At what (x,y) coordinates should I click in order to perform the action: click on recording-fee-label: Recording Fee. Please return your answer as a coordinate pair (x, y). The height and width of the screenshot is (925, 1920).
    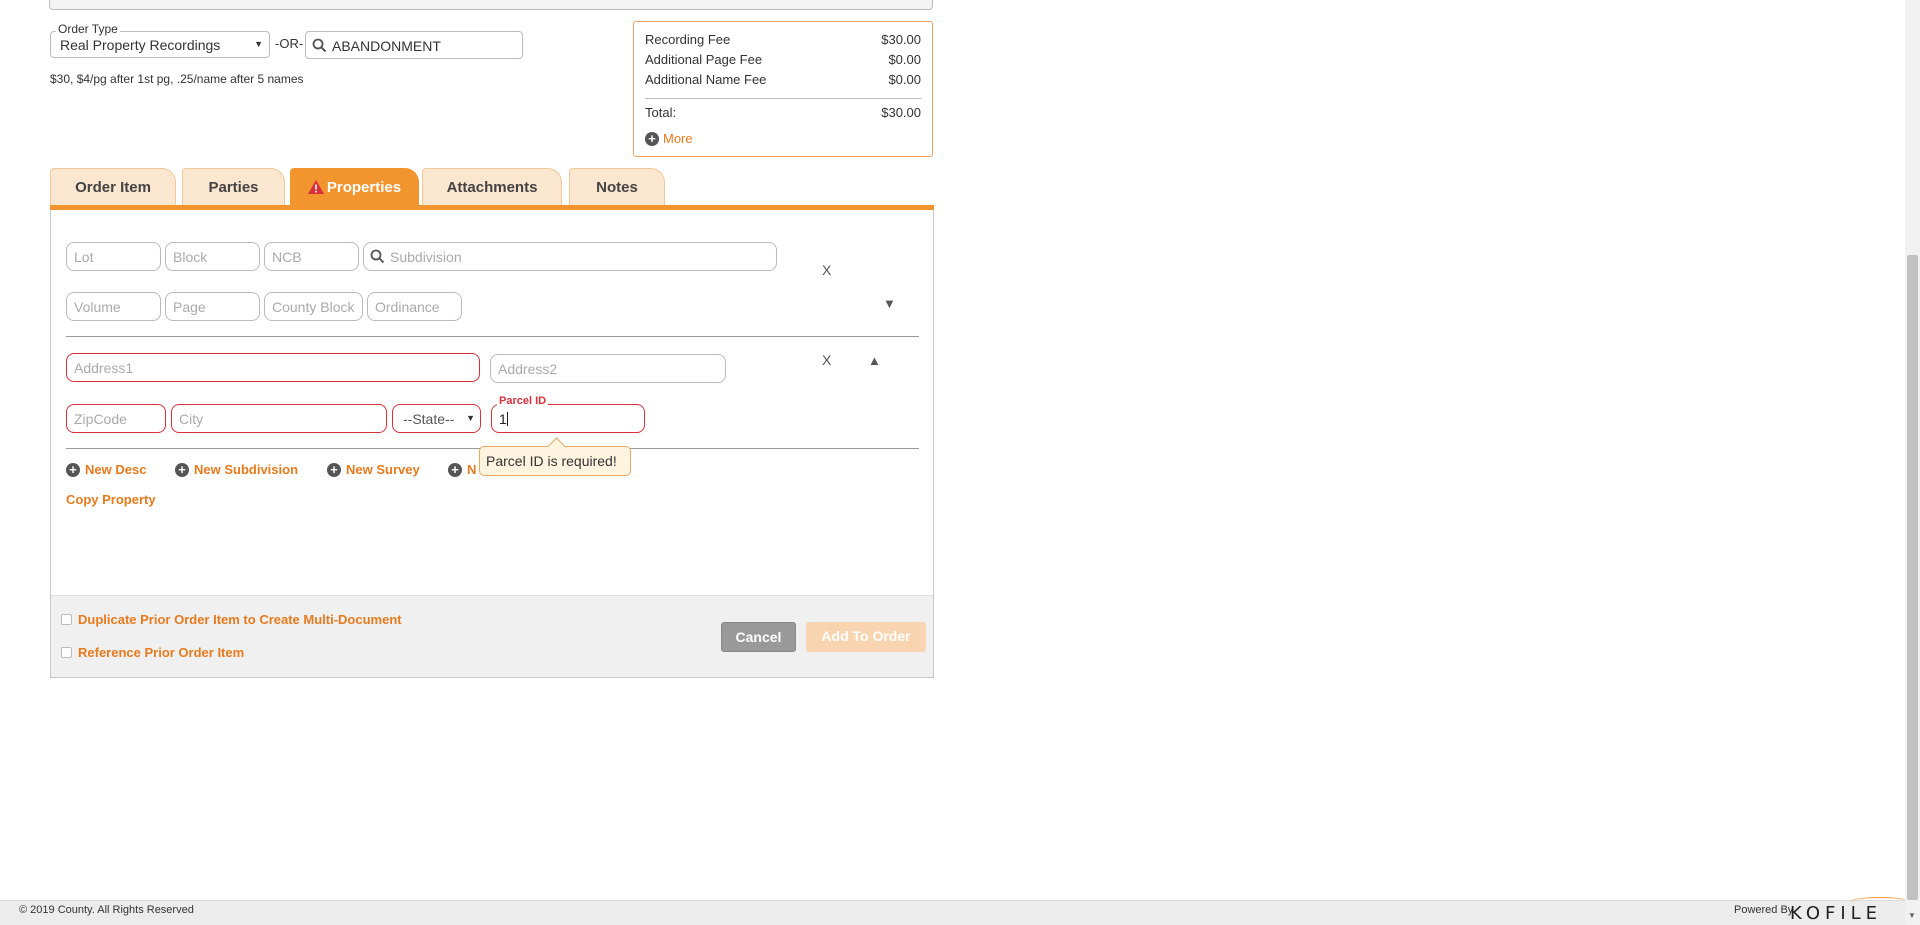
    Looking at the image, I should click on (688, 39).